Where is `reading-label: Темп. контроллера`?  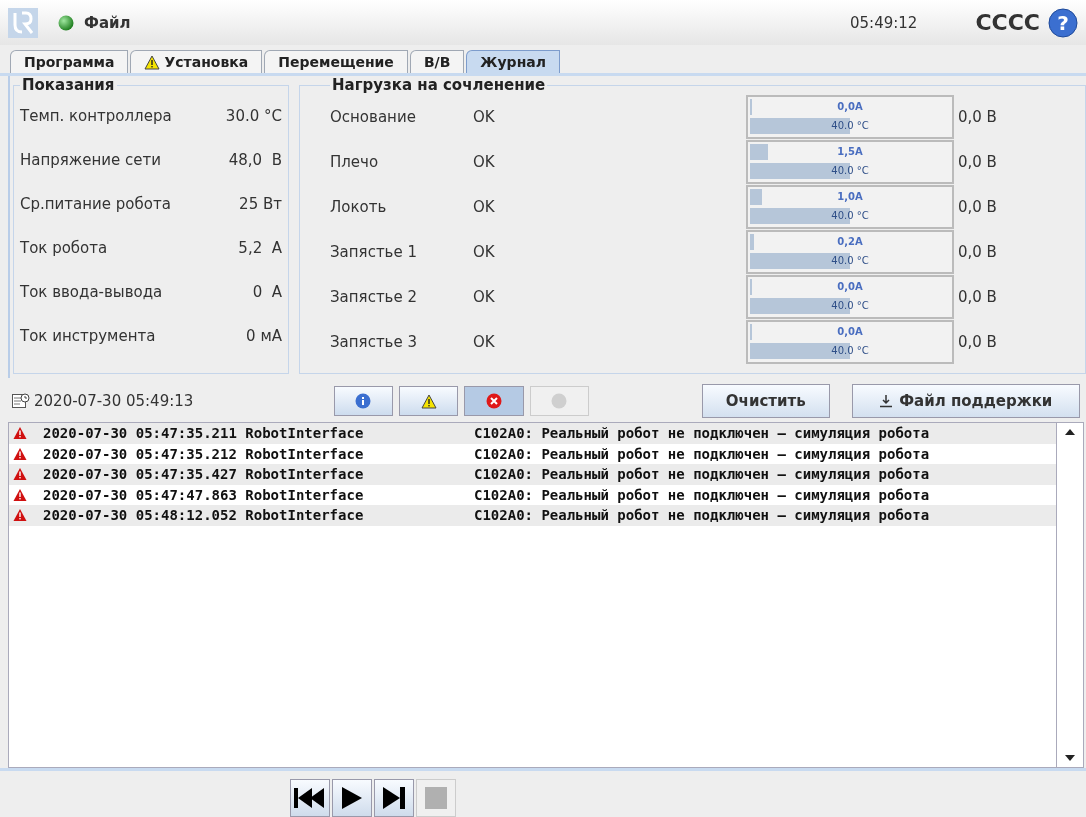
reading-label: Темп. контроллера is located at coordinates (96, 116).